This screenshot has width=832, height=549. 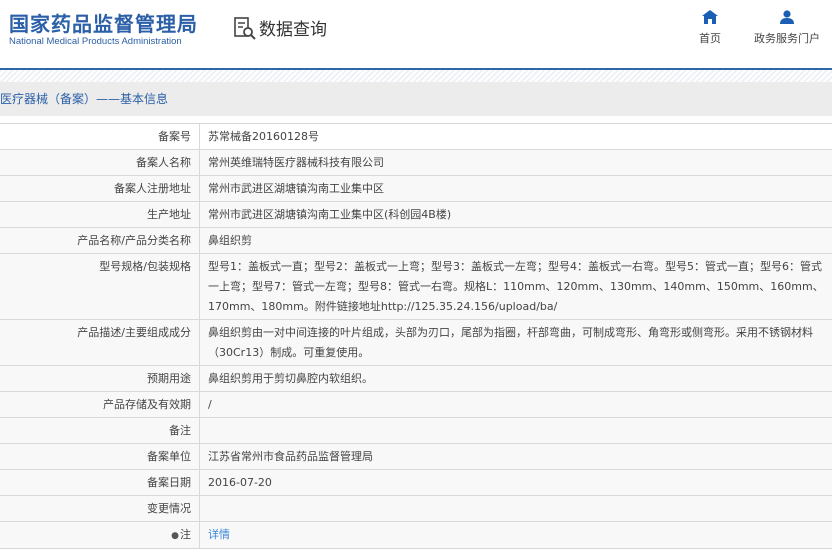 I want to click on row-label: 备案号, so click(x=100, y=136).